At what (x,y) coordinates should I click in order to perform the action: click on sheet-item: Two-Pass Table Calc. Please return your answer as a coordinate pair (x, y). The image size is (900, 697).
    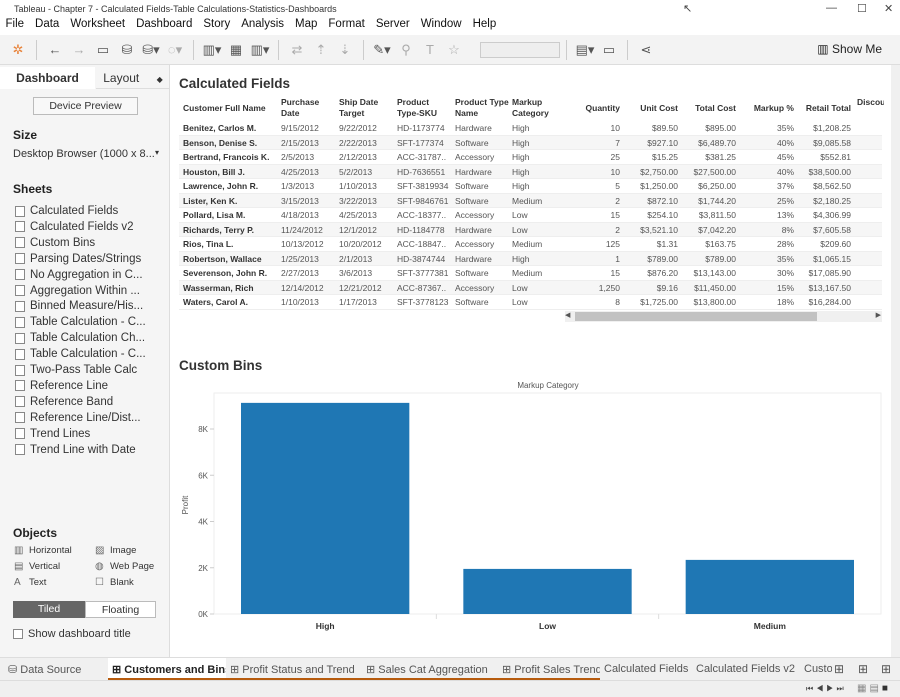
    Looking at the image, I should click on (76, 370).